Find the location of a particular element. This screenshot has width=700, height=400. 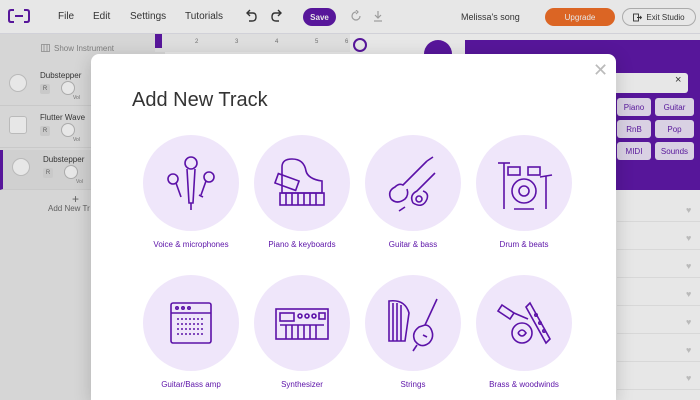

category-label: Brass & woodwinds is located at coordinates (524, 384).